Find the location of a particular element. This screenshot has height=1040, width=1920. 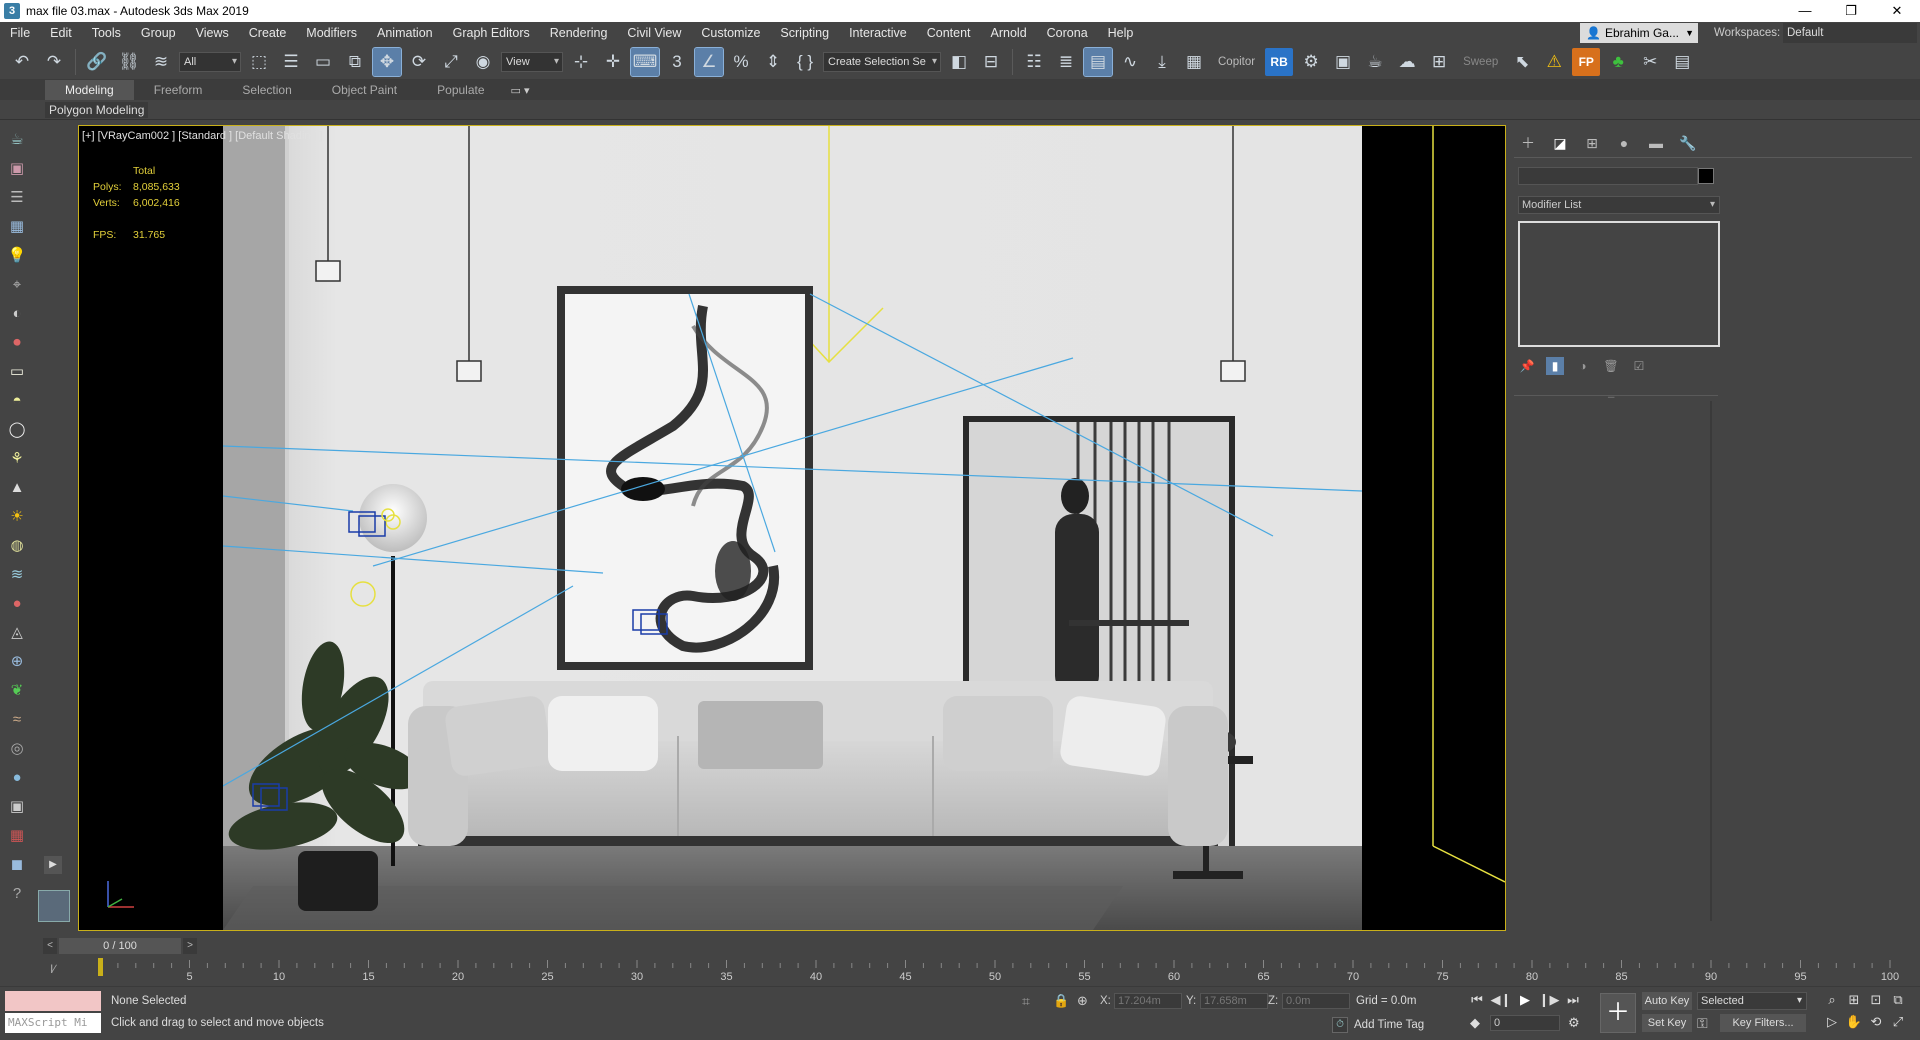

time-slider: < 0 / 100 > is located at coordinates (979, 946).